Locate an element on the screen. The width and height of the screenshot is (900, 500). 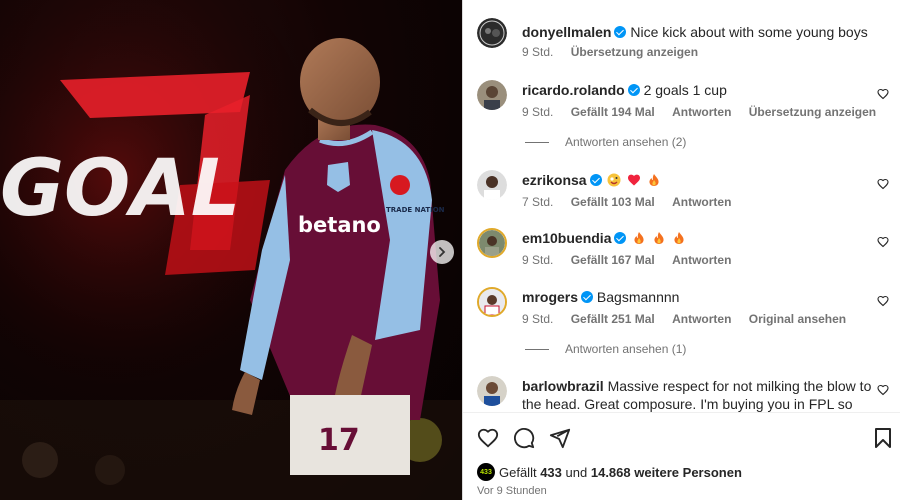
comment-username: ezrikonsa is located at coordinates (554, 180).